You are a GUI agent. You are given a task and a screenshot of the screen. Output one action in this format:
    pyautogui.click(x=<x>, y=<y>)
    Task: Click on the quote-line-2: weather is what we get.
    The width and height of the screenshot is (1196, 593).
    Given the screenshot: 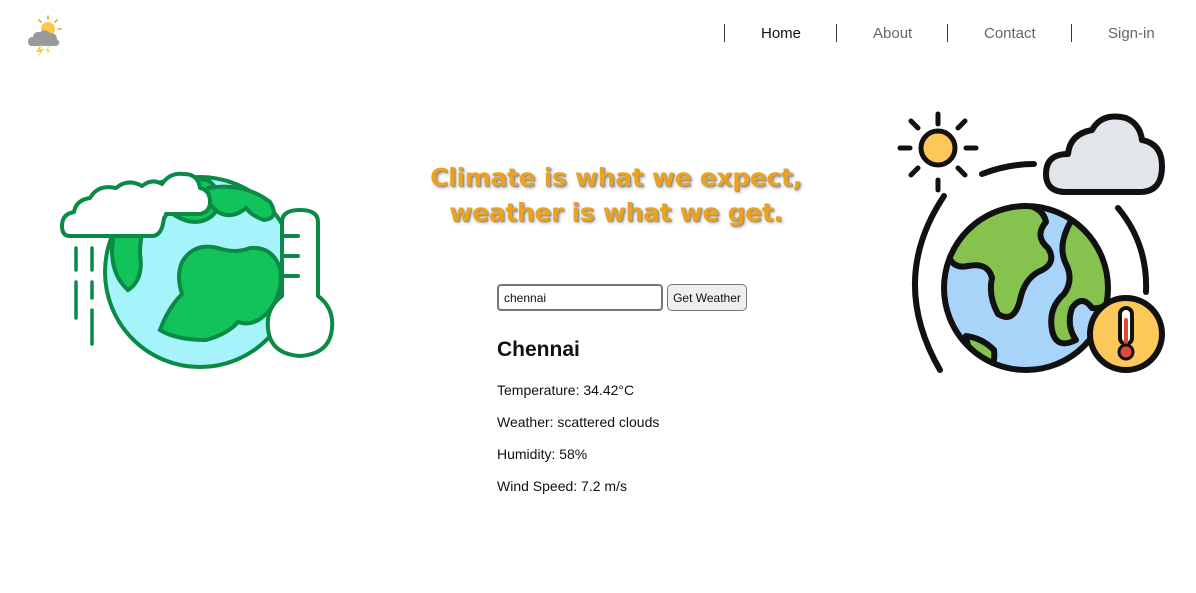 What is the action you would take?
    pyautogui.click(x=616, y=212)
    